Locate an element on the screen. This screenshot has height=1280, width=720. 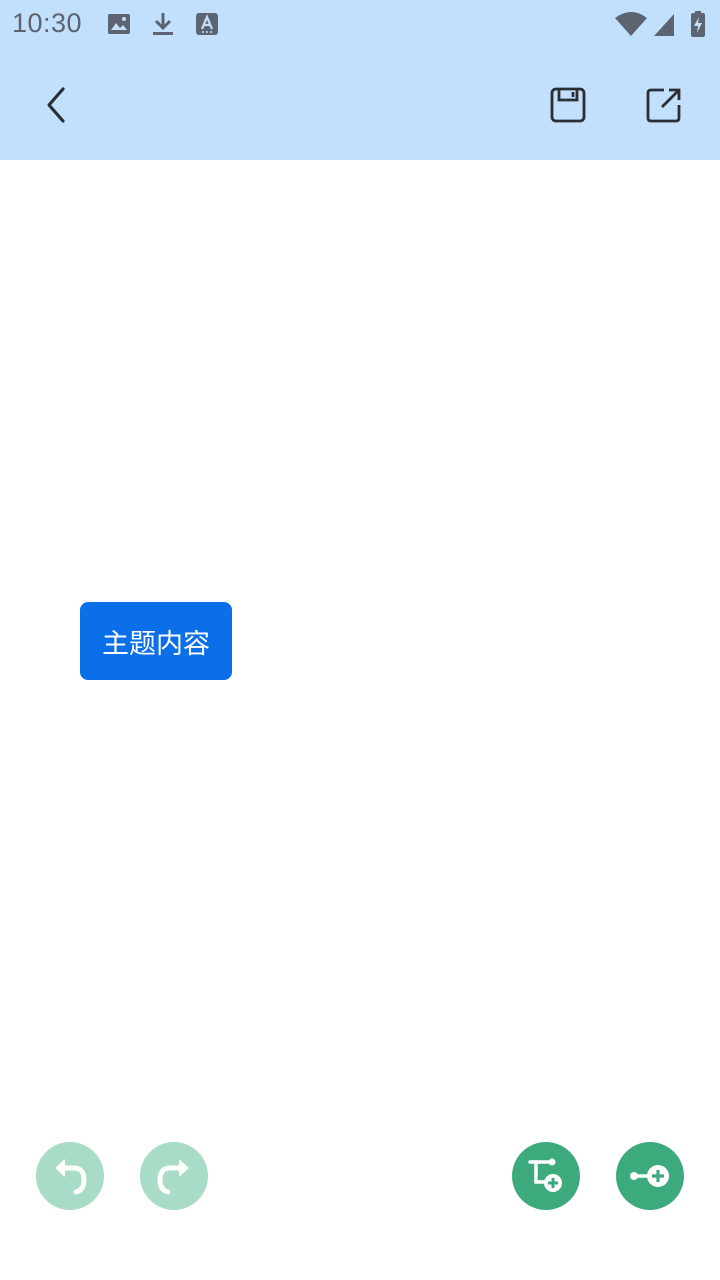
undo-button is located at coordinates (70, 1176).